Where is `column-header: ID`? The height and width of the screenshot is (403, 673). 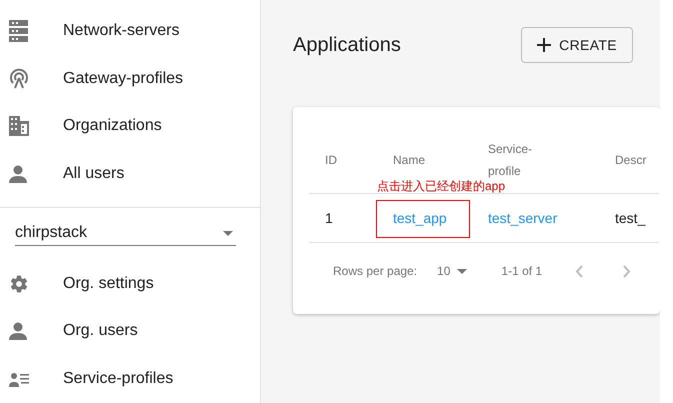 column-header: ID is located at coordinates (331, 160).